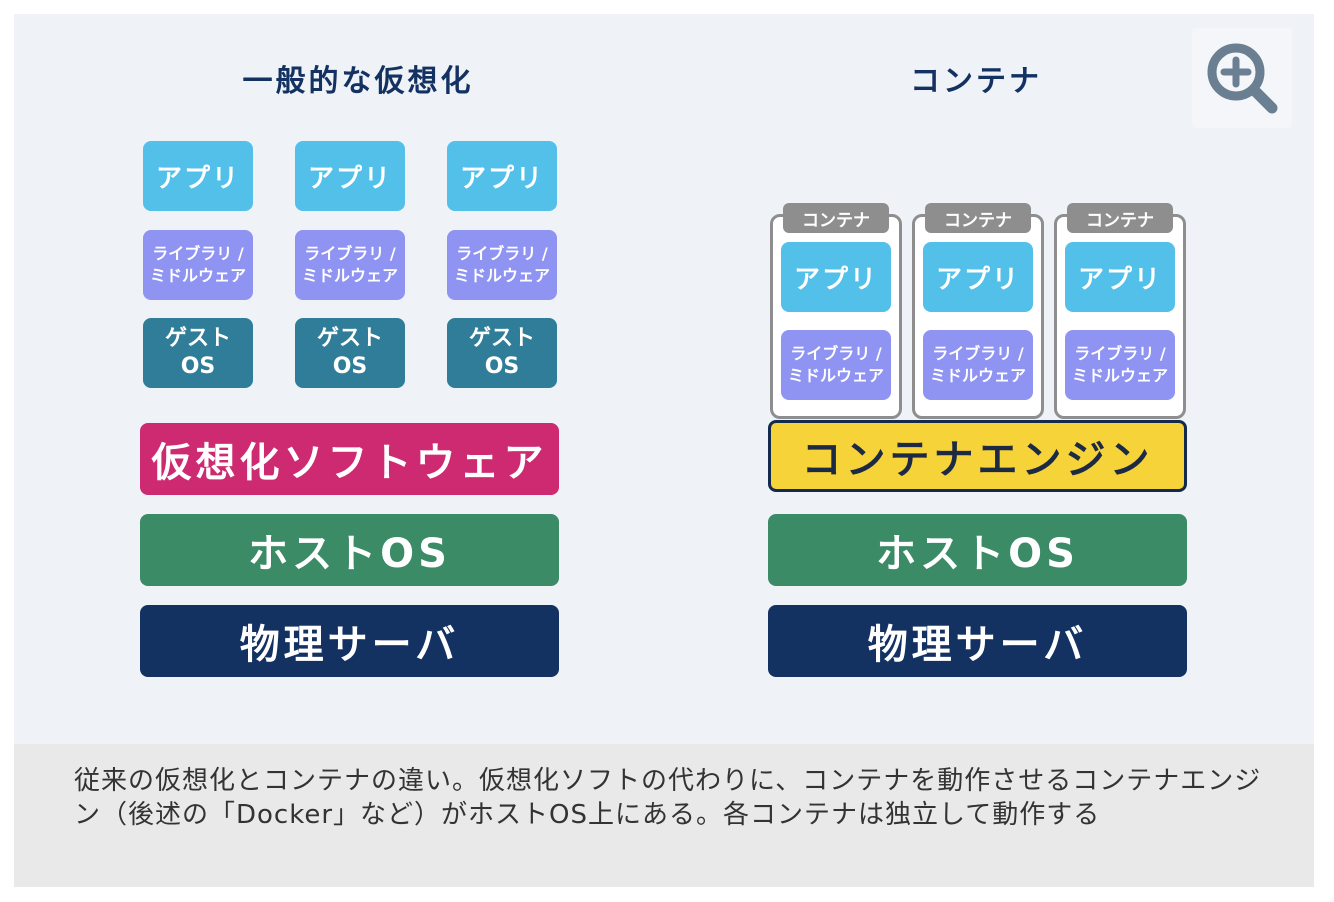  Describe the element at coordinates (977, 456) in the screenshot. I see `container-engine-layer: コンテナエンジン` at that location.